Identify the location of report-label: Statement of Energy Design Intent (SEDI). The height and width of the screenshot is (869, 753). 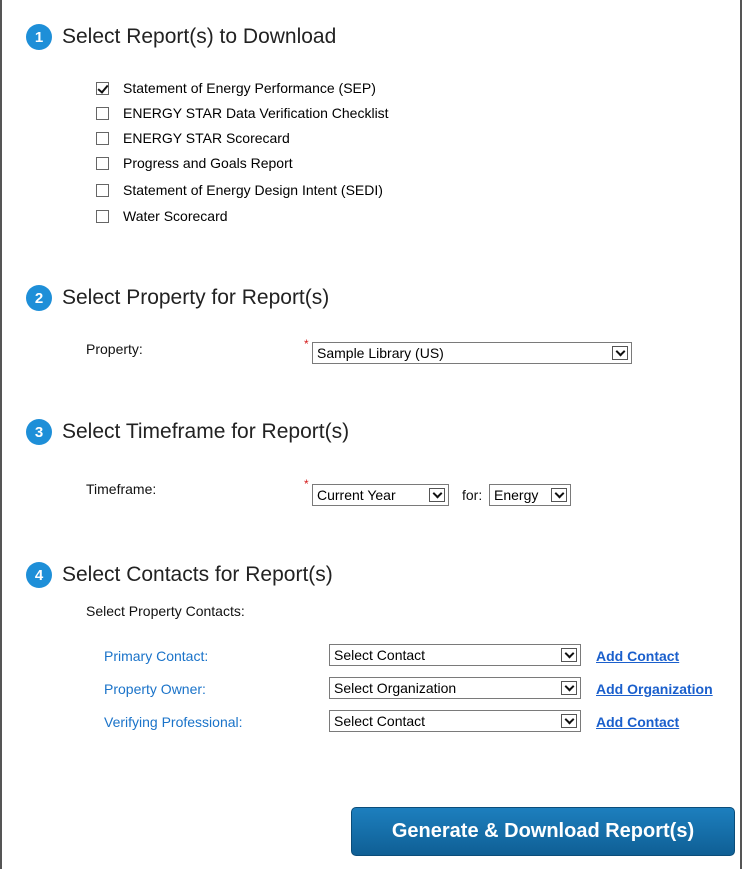
(253, 190).